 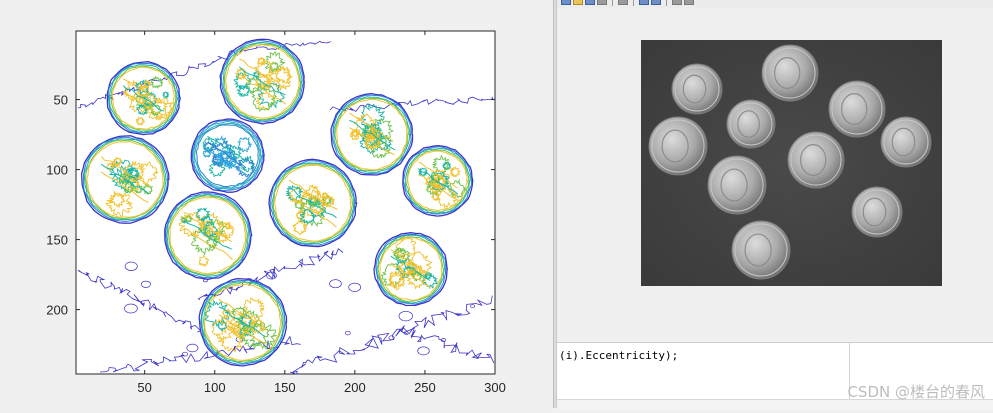 I want to click on new-figure-icon, so click(x=566, y=2).